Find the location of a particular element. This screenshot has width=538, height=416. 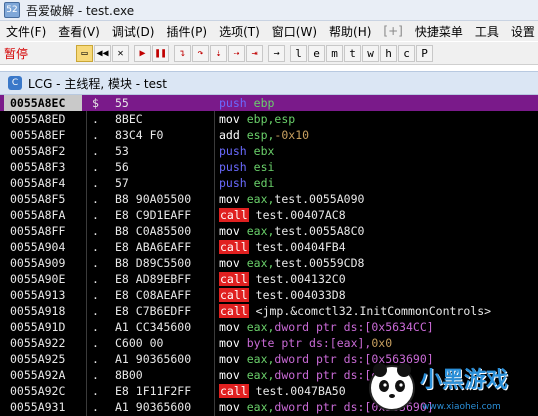

window-shortcut-button: m is located at coordinates (334, 53).